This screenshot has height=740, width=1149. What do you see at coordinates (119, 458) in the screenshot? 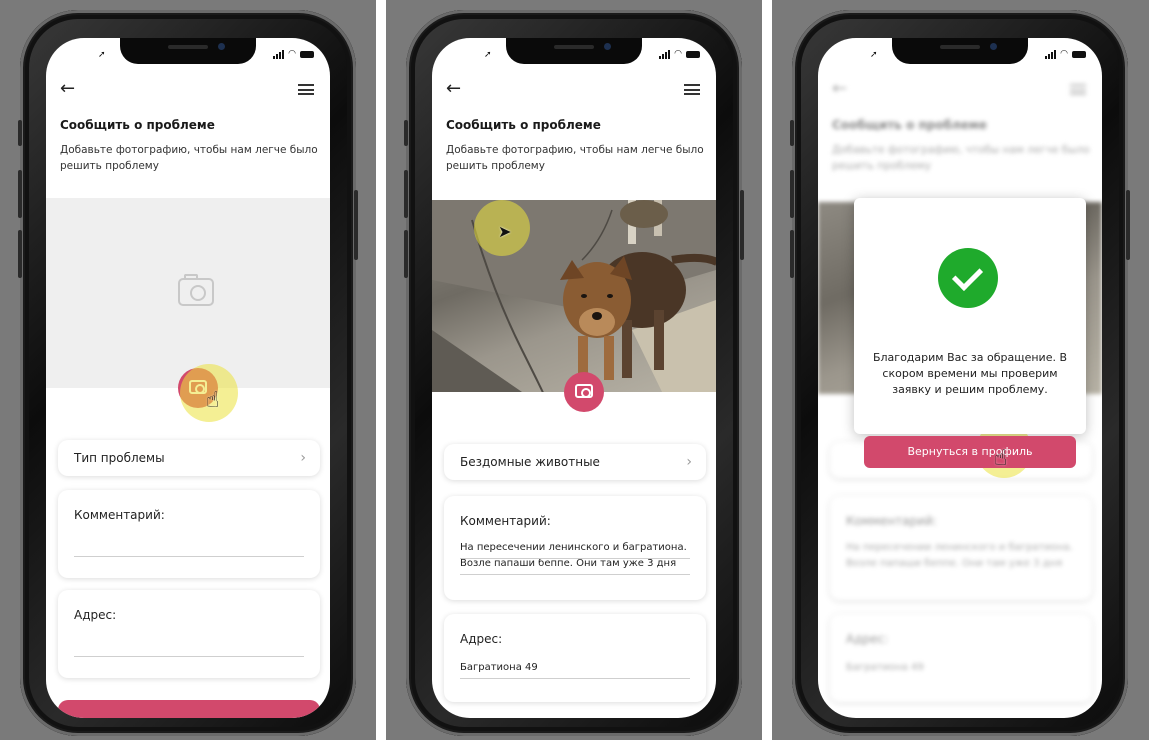
I see `problem-type-label: Тип проблемы` at bounding box center [119, 458].